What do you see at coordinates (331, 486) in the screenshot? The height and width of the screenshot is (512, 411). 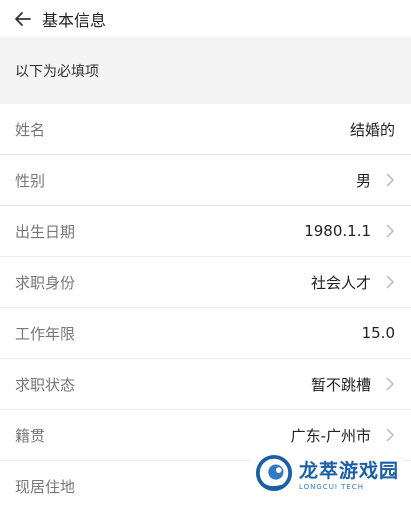 I see `watermark-subtitle: LONGCUI TECH` at bounding box center [331, 486].